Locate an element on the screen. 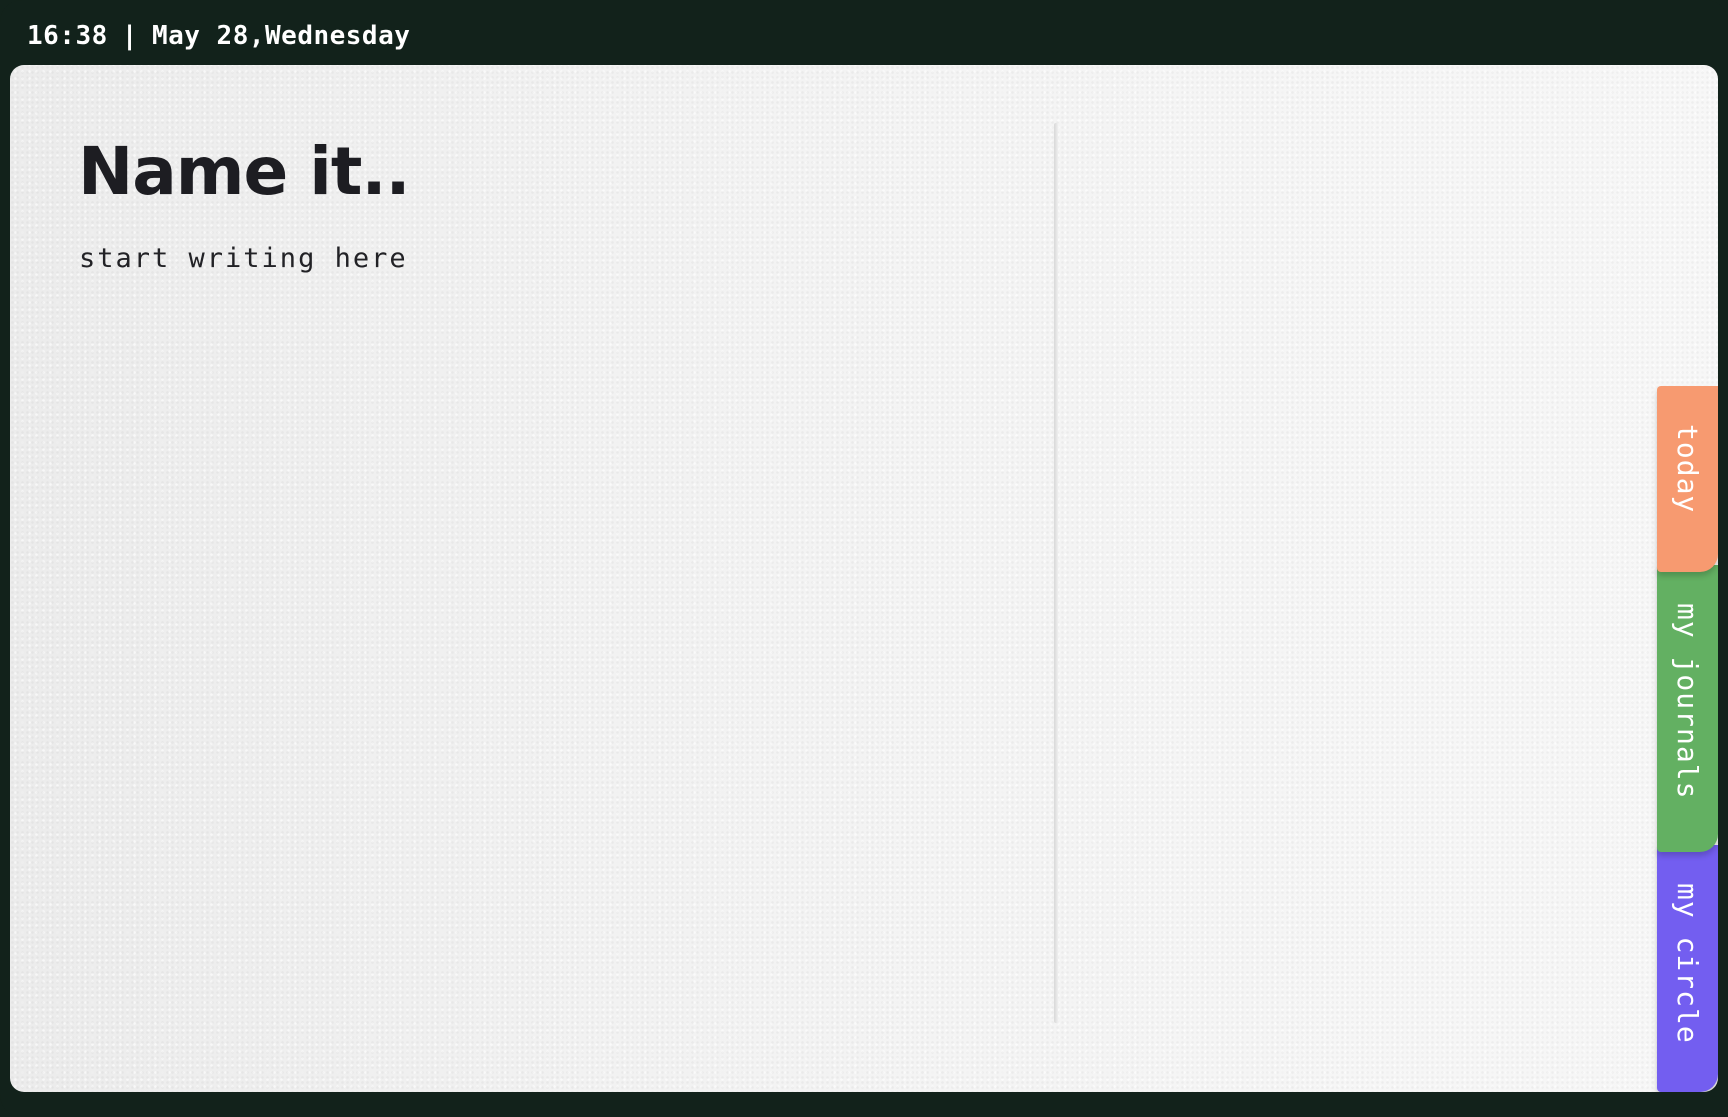 This screenshot has width=1728, height=1117. tab-my-circle: my circle is located at coordinates (1687, 968).